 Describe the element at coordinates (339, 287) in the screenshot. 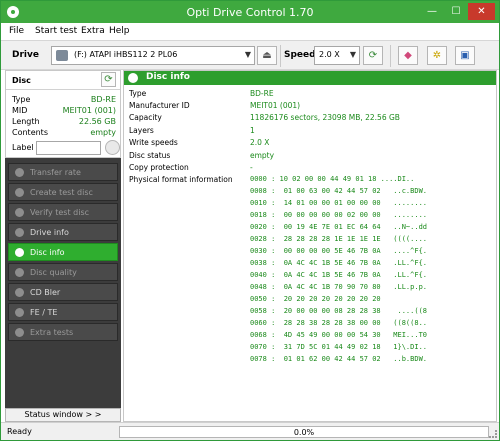

I see `hex-line: 0048 : 0A 4C 4C 1B 70 90 70 80 .LL.p.p.` at that location.